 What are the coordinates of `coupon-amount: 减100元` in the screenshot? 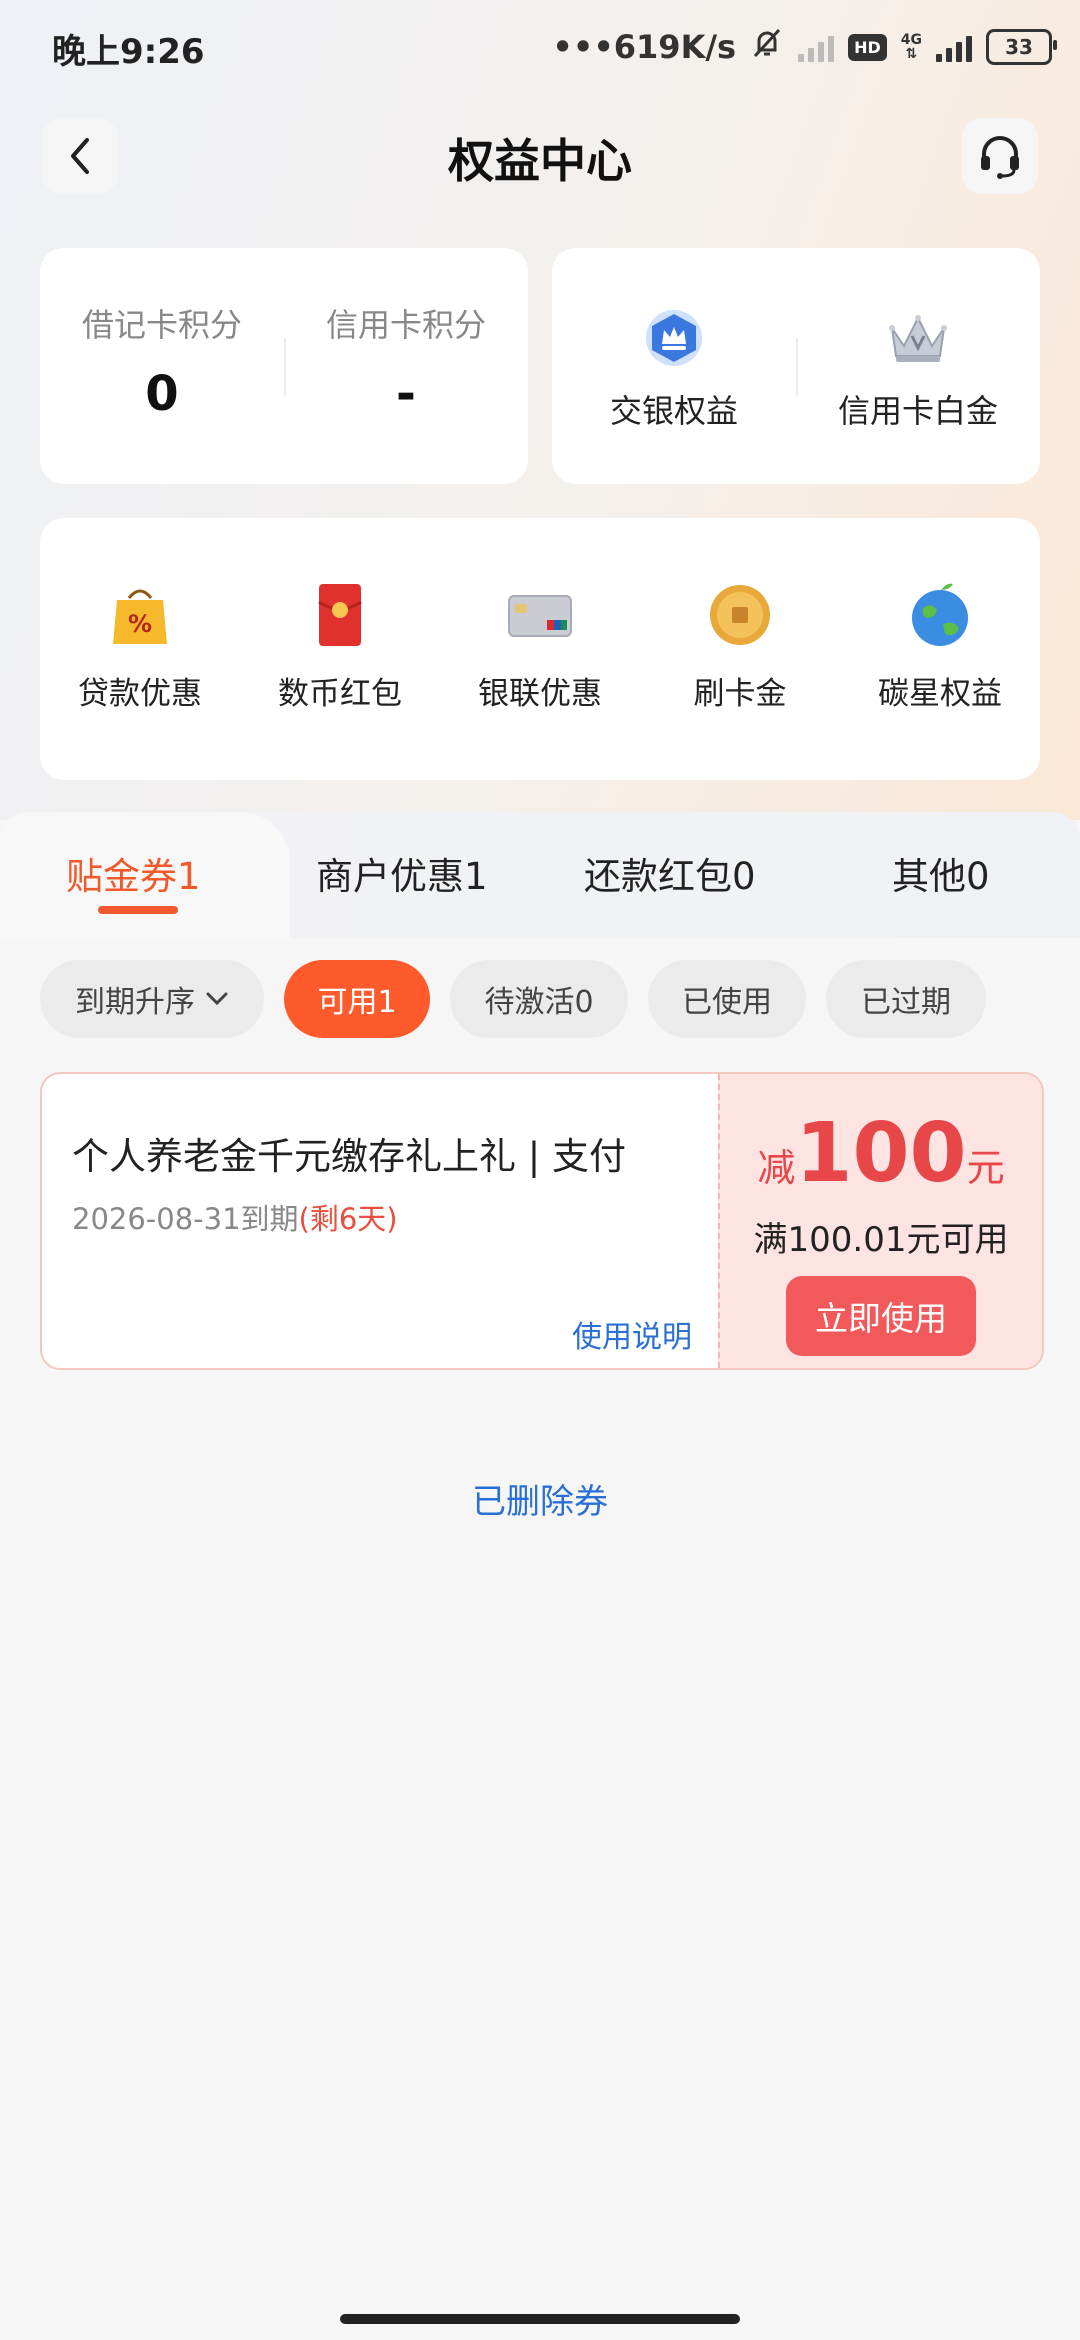 It's located at (881, 1153).